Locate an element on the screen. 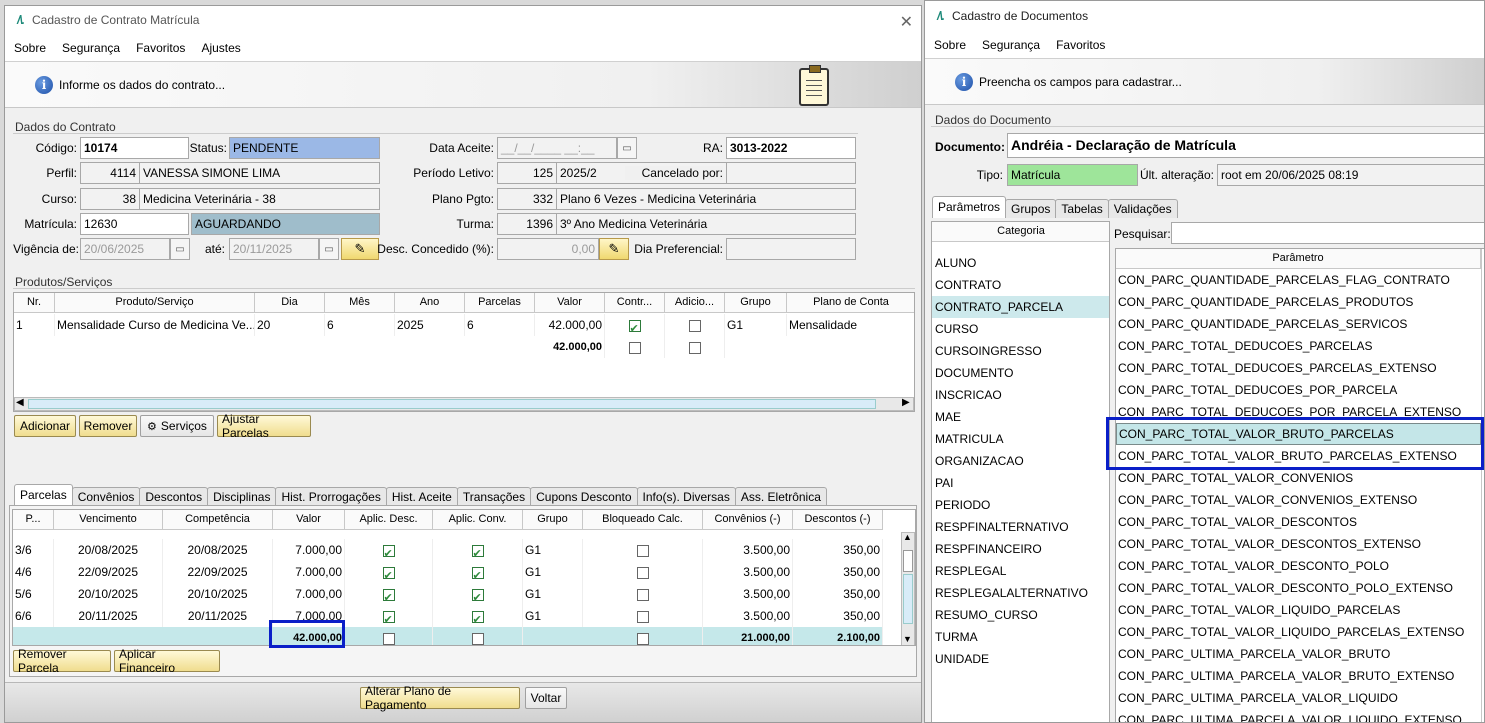 Image resolution: width=1485 pixels, height=723 pixels. table-cell: 3/6 is located at coordinates (33, 550).